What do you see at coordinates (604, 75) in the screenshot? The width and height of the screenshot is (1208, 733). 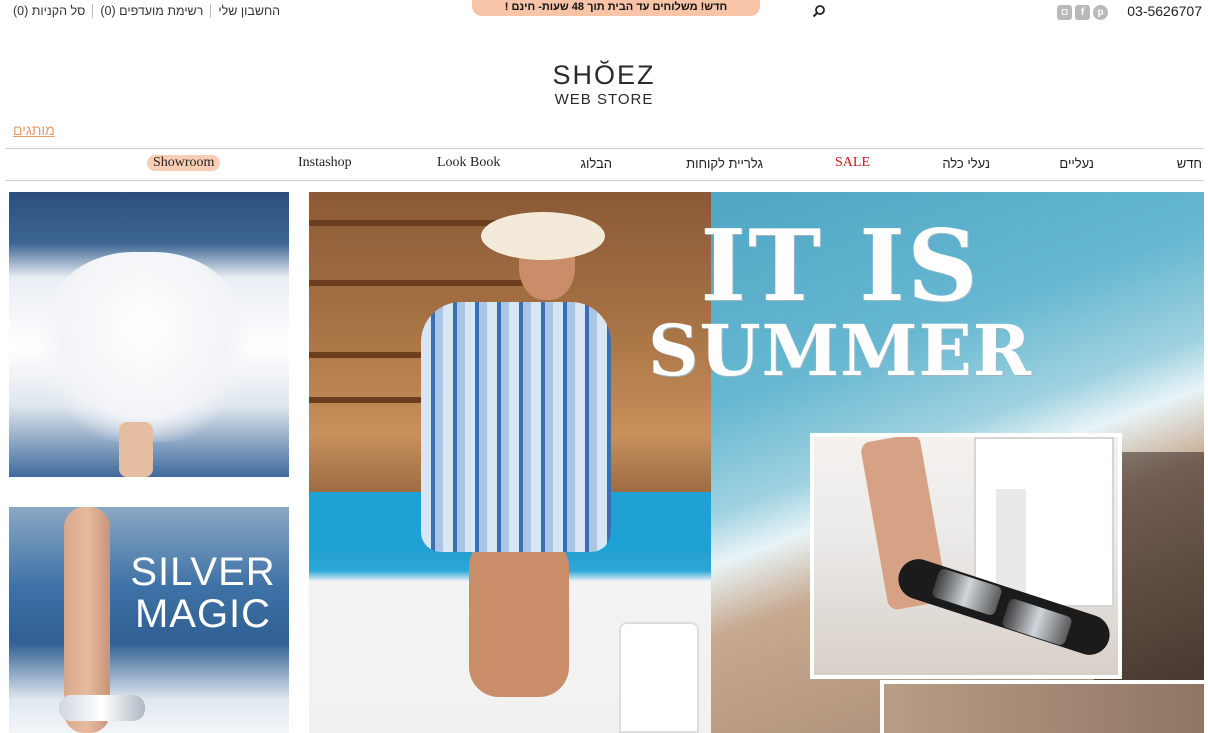 I see `logo-wordmark: SHŎEZ` at bounding box center [604, 75].